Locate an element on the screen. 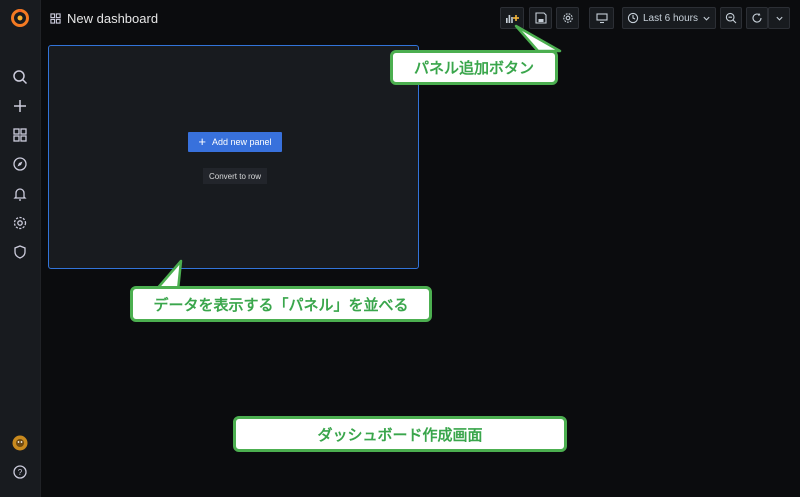 The width and height of the screenshot is (800, 497). add-new-panel-button: + Add new panel is located at coordinates (235, 142).